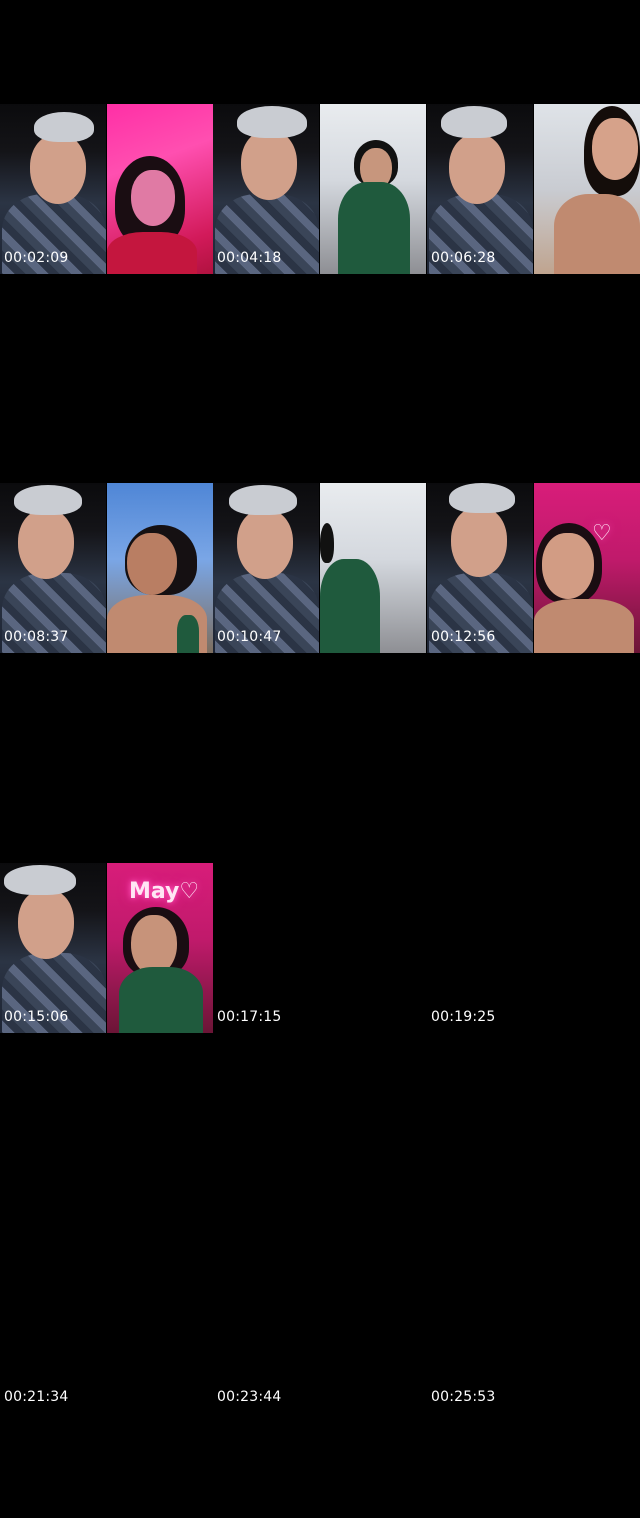 The image size is (640, 1518). Describe the element at coordinates (36, 1397) in the screenshot. I see `timestamp: 00:21:34` at that location.